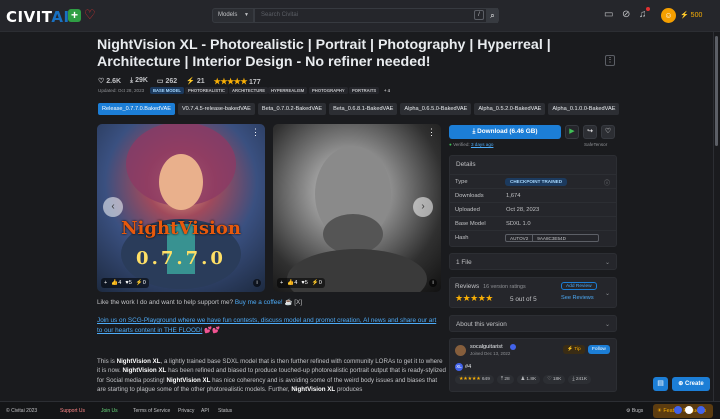 This screenshot has height=419, width=720. Describe the element at coordinates (376, 15) in the screenshot. I see `search-input: Search Civitai` at that location.